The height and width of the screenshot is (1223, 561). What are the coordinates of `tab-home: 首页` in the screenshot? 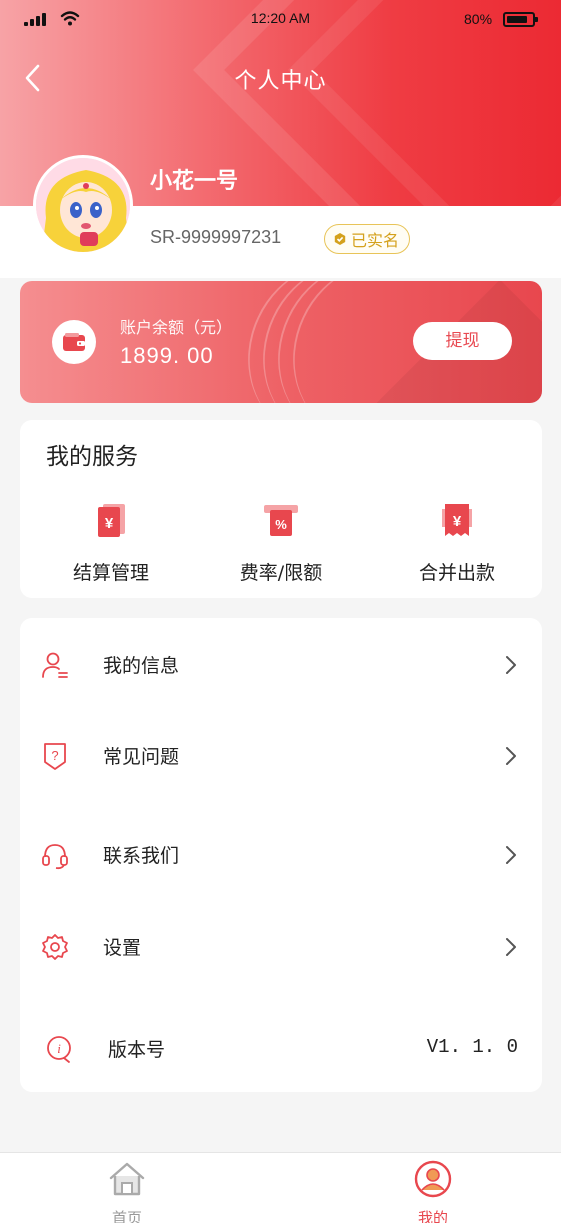 It's located at (127, 1191).